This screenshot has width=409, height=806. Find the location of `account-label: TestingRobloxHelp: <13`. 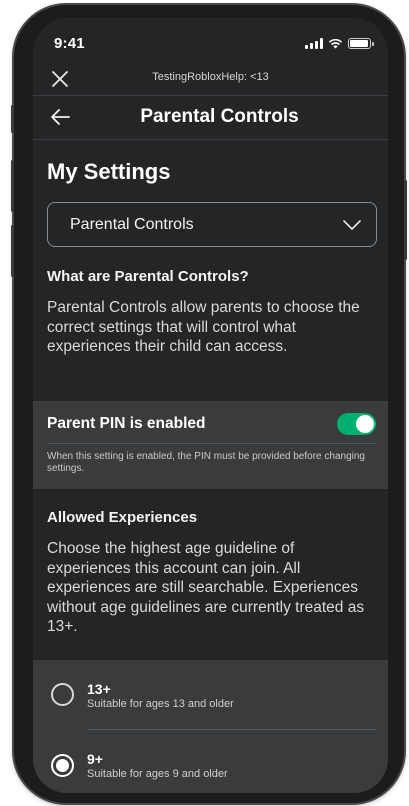

account-label: TestingRobloxHelp: <13 is located at coordinates (210, 77).